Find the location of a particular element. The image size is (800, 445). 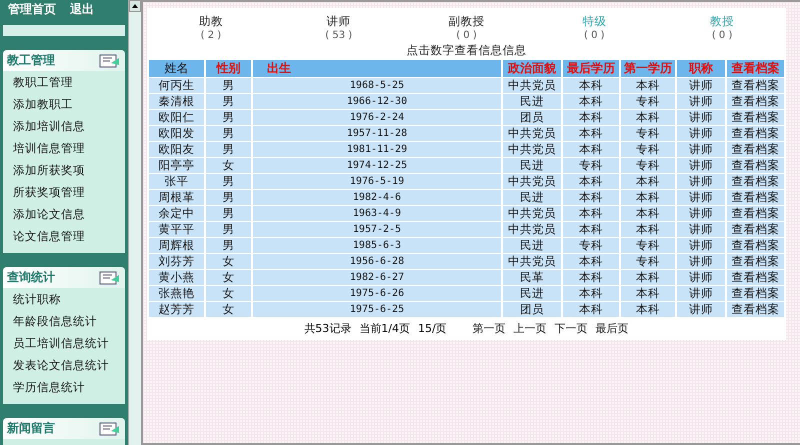

sidebar-item: 所获奖项管理 is located at coordinates (64, 192).